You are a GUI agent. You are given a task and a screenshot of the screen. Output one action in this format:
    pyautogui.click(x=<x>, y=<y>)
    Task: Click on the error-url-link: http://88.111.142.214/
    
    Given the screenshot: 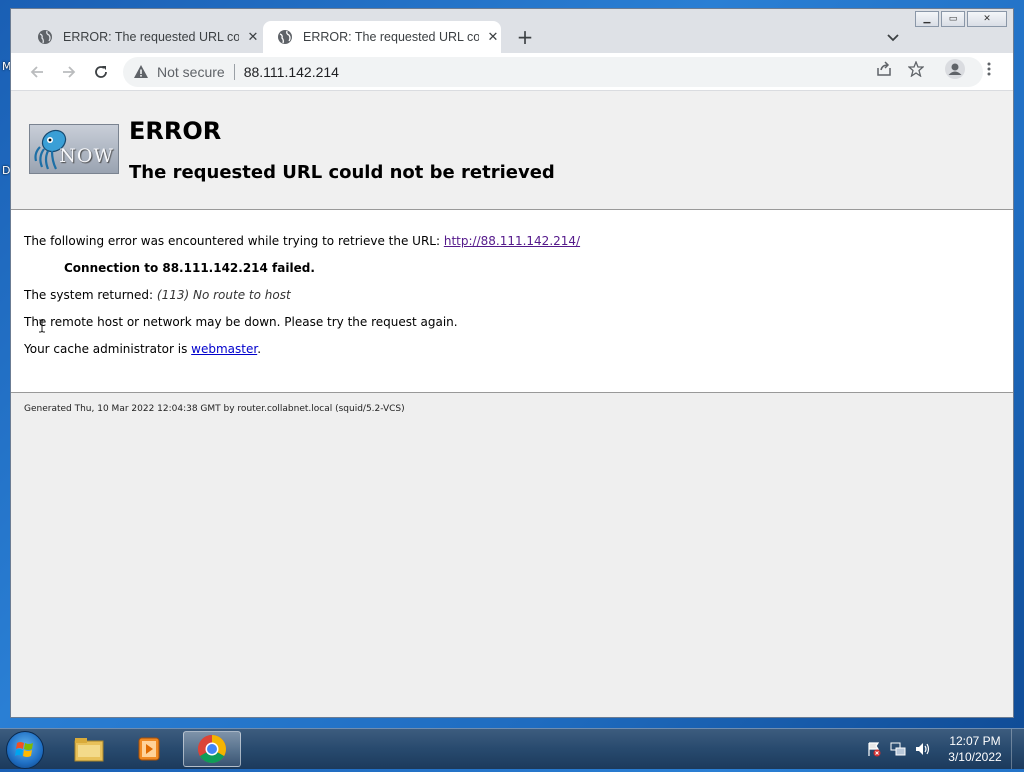 What is the action you would take?
    pyautogui.click(x=512, y=241)
    